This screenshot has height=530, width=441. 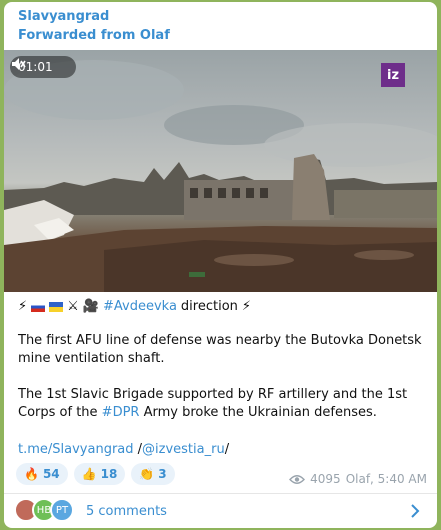 I want to click on reaction-count: 3, so click(x=162, y=474).